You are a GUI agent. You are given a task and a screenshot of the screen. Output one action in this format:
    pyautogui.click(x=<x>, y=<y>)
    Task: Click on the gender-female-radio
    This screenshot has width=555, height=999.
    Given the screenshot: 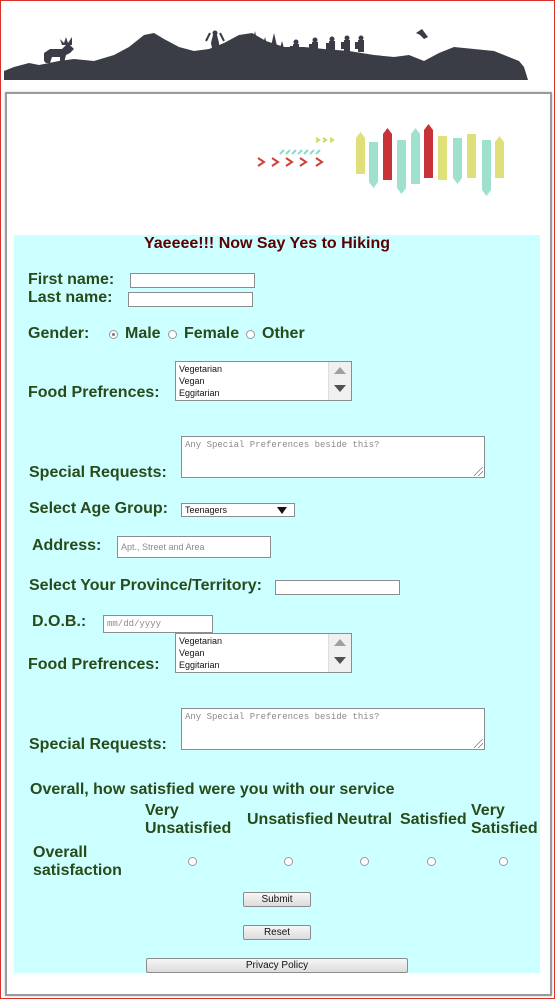 What is the action you would take?
    pyautogui.click(x=172, y=334)
    